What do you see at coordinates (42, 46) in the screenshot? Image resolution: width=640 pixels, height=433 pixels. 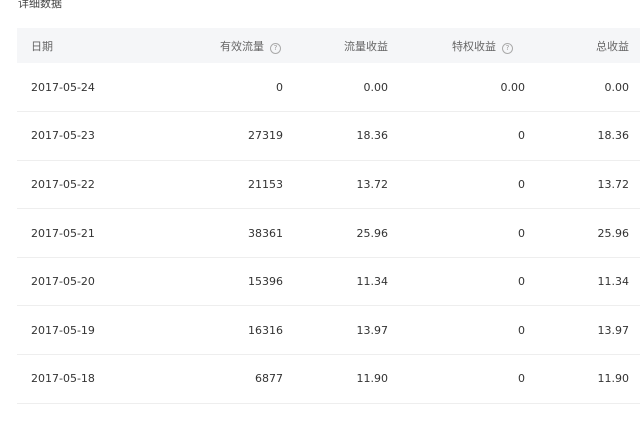 I see `header-date-label: 日期` at bounding box center [42, 46].